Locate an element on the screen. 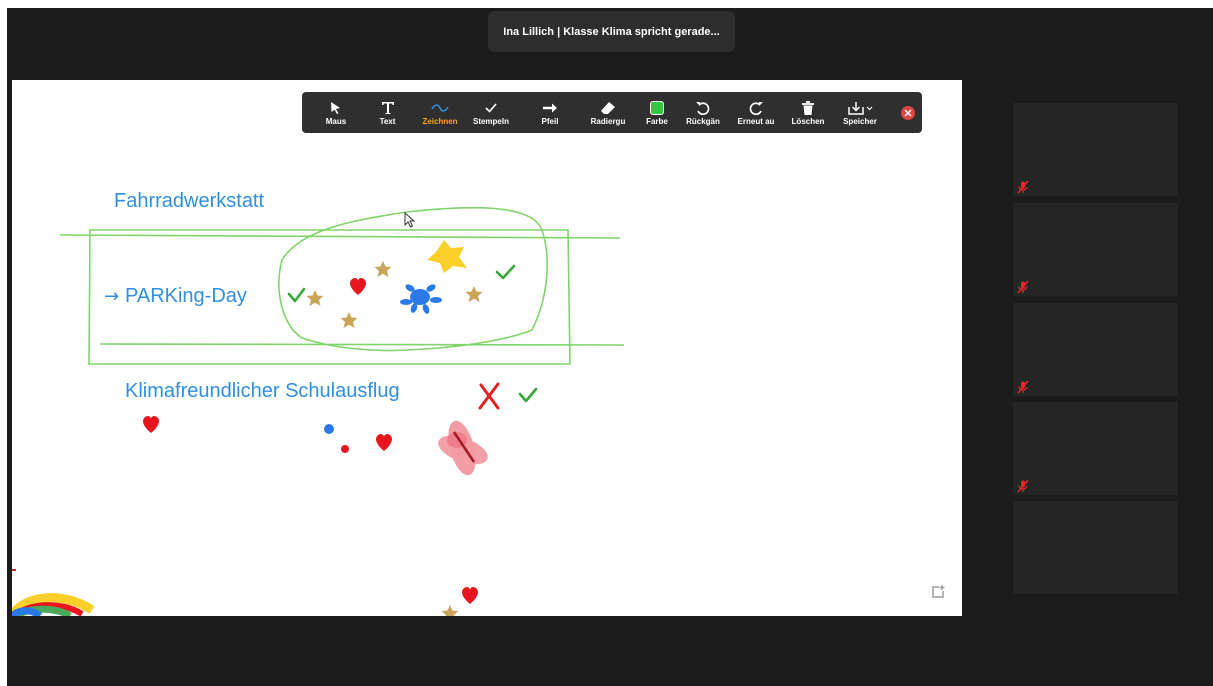 This screenshot has width=1213, height=686. tool-rueckgaengig: Rückgän is located at coordinates (703, 113).